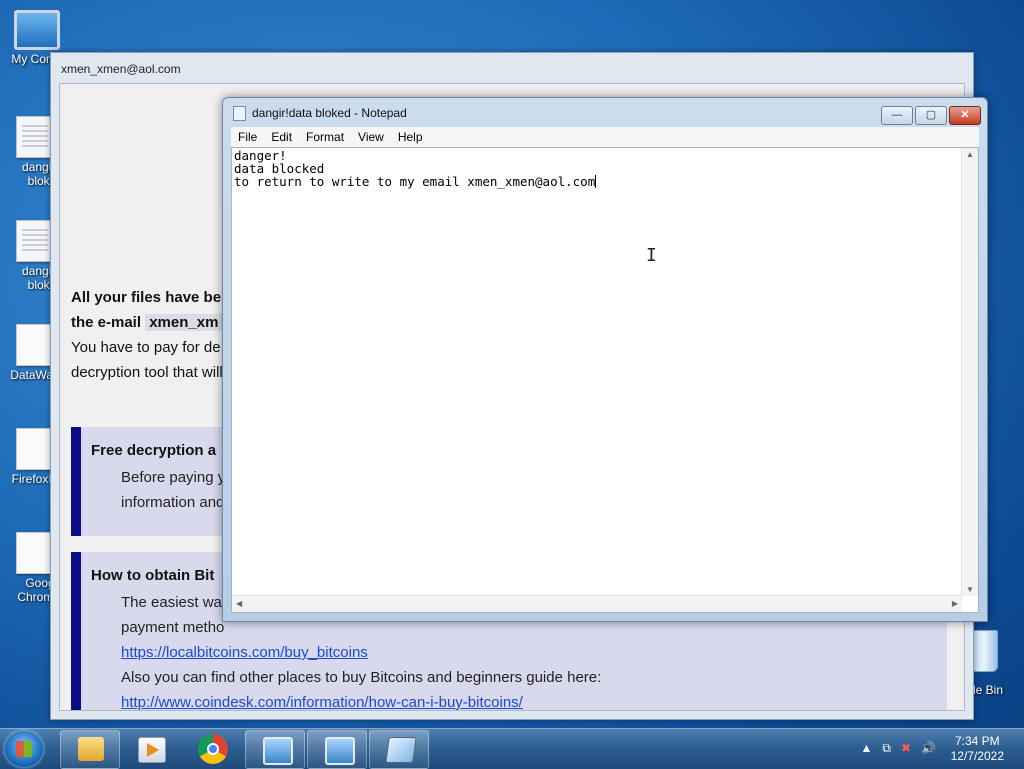  Describe the element at coordinates (605, 113) in the screenshot. I see `notepad-titlebar: dangir!data bloked - Notepad` at that location.